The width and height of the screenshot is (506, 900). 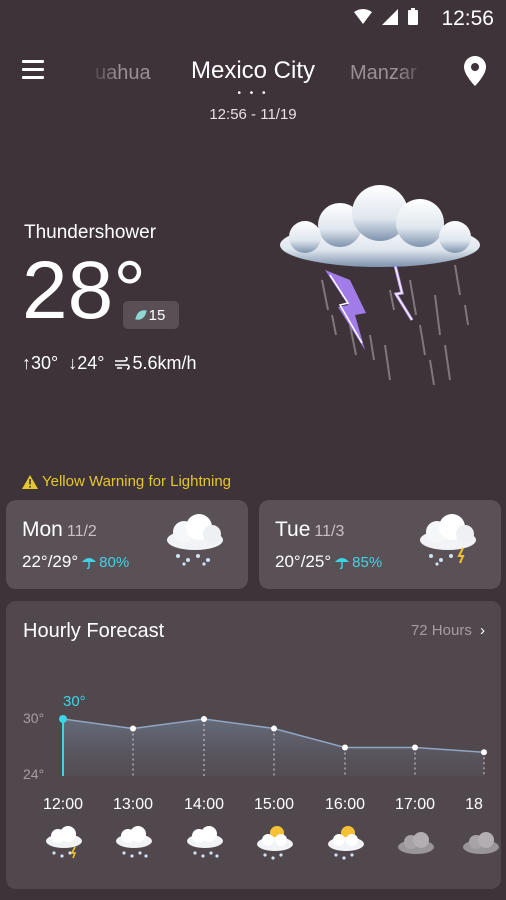 I want to click on 72-hours-link: 72 Hours ›, so click(x=448, y=630).